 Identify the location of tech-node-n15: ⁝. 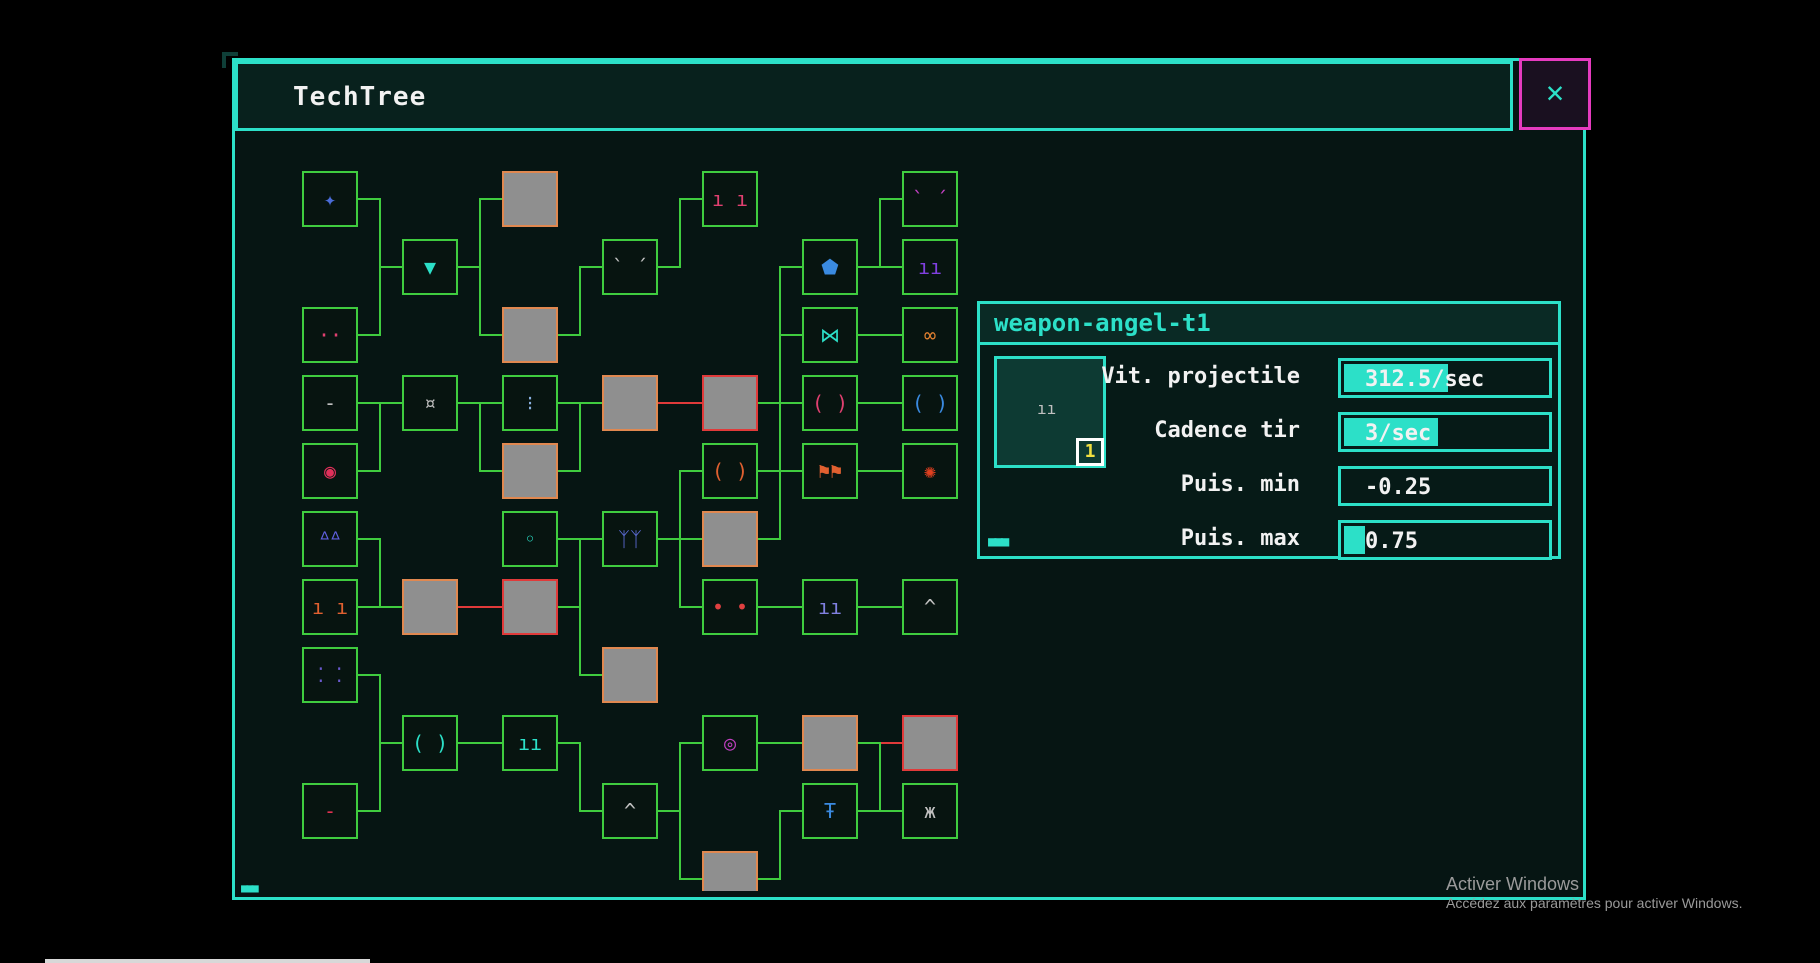
(530, 403).